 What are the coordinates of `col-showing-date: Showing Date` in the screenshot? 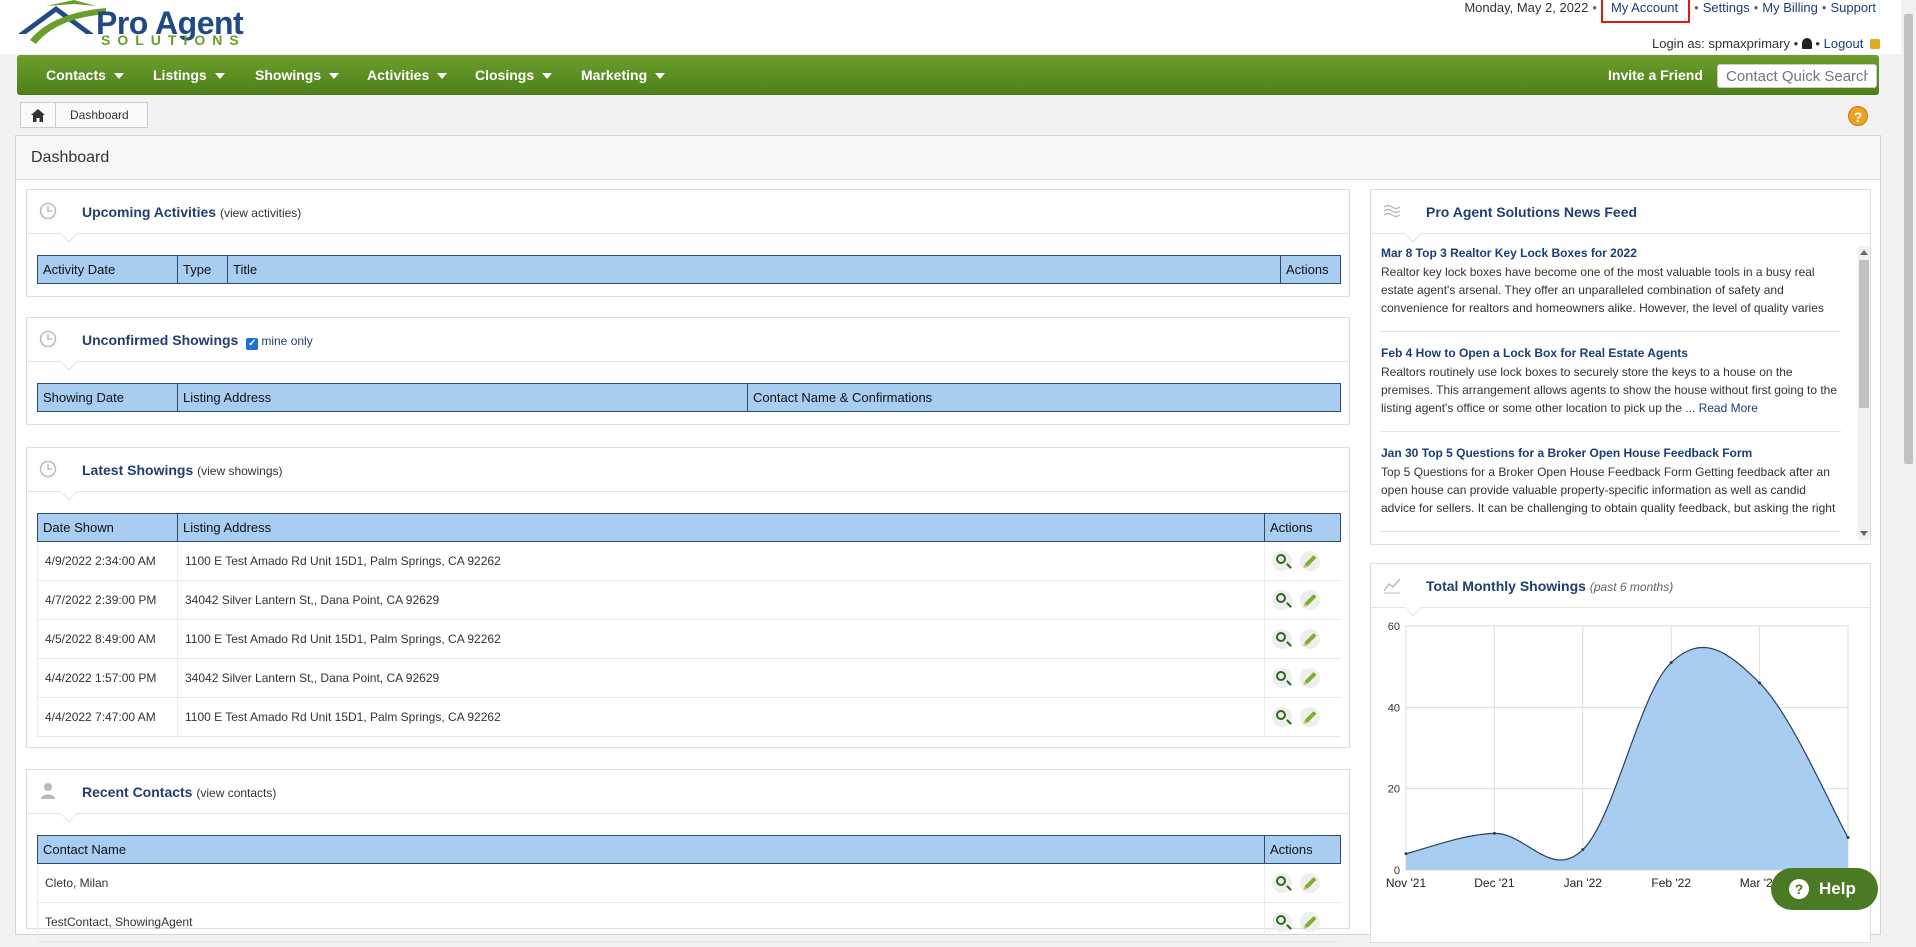 It's located at (107, 397).